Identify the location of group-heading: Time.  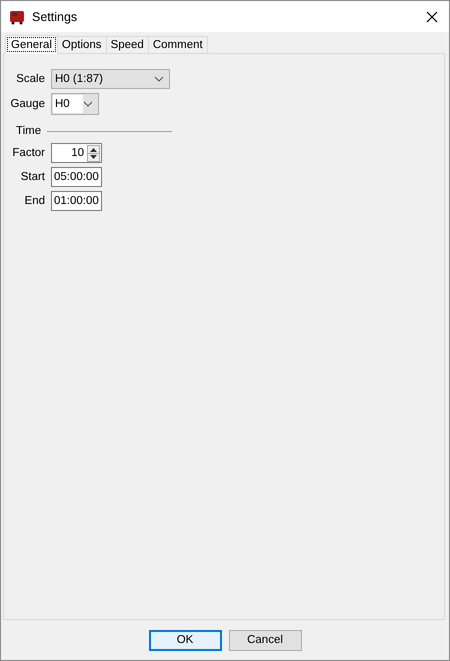
(29, 131).